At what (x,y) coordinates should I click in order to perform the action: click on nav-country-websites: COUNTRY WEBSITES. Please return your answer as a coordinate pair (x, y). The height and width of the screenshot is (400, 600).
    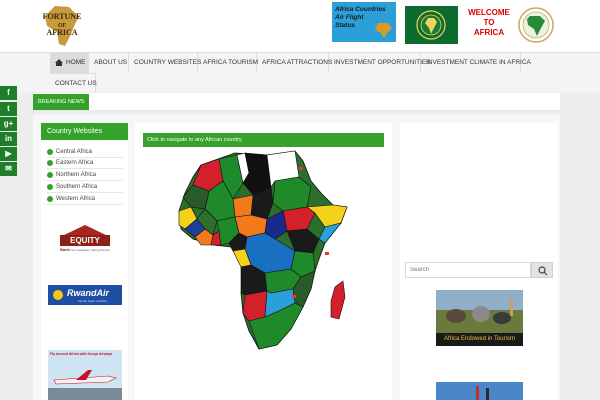
    Looking at the image, I should click on (165, 63).